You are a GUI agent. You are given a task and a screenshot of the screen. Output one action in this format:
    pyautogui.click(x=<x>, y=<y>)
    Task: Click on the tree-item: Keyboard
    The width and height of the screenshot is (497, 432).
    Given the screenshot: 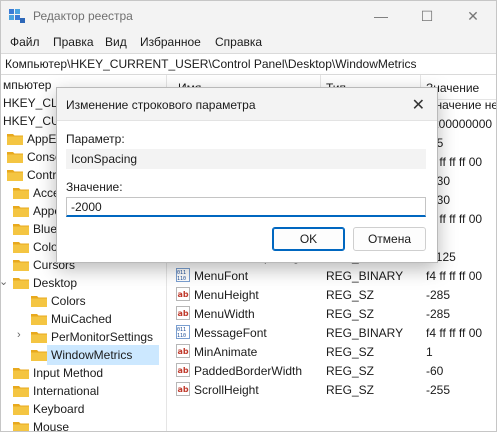 What is the action you would take?
    pyautogui.click(x=83, y=409)
    